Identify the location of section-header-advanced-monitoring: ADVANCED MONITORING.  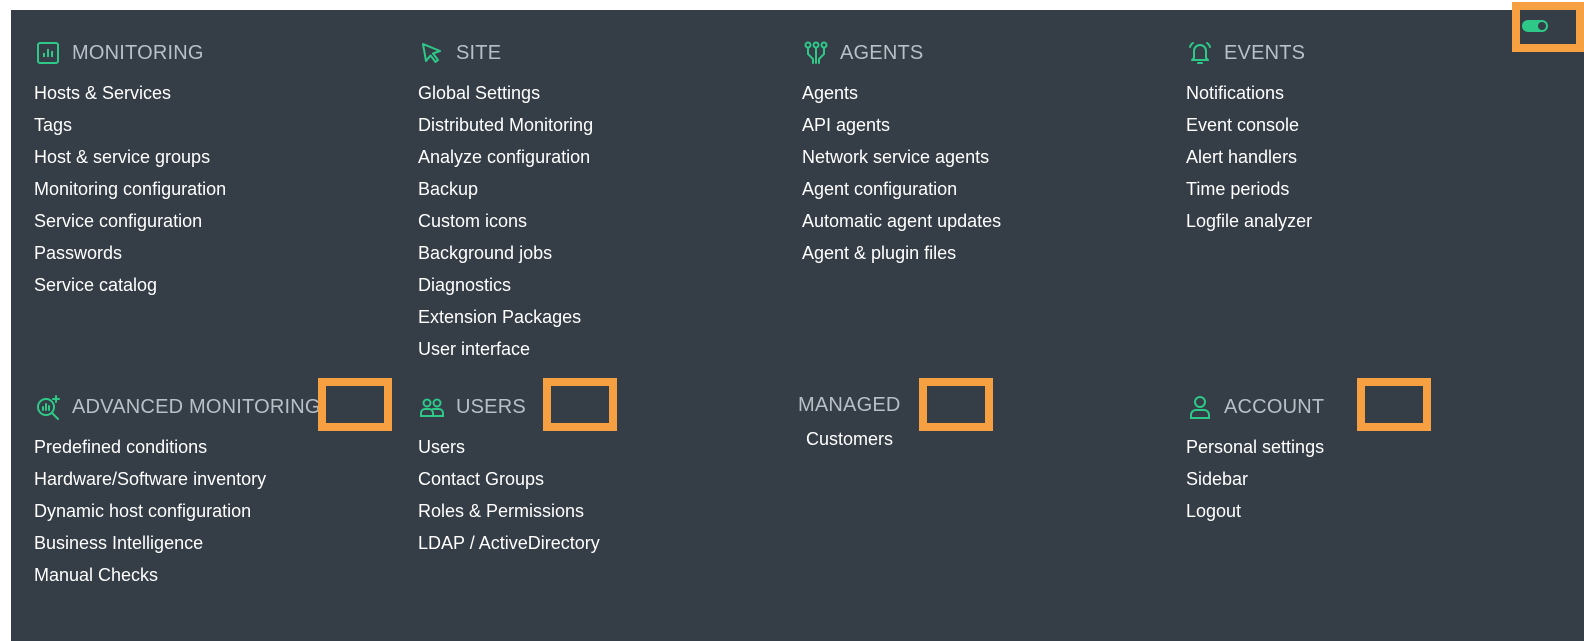
(177, 407).